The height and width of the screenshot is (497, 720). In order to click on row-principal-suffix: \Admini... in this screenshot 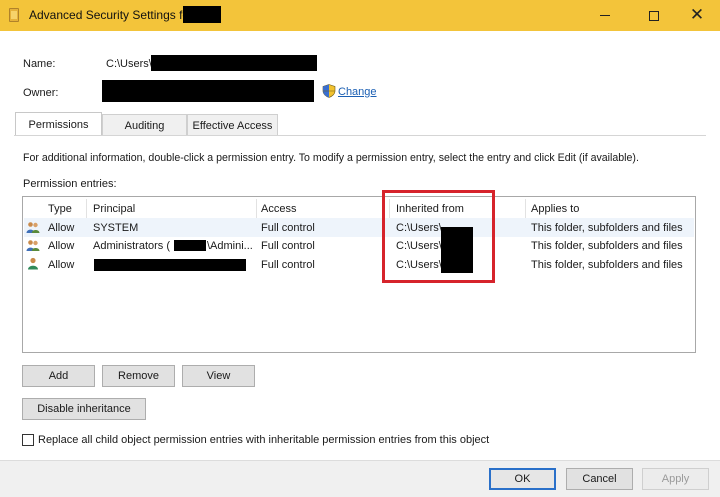, I will do `click(230, 246)`.